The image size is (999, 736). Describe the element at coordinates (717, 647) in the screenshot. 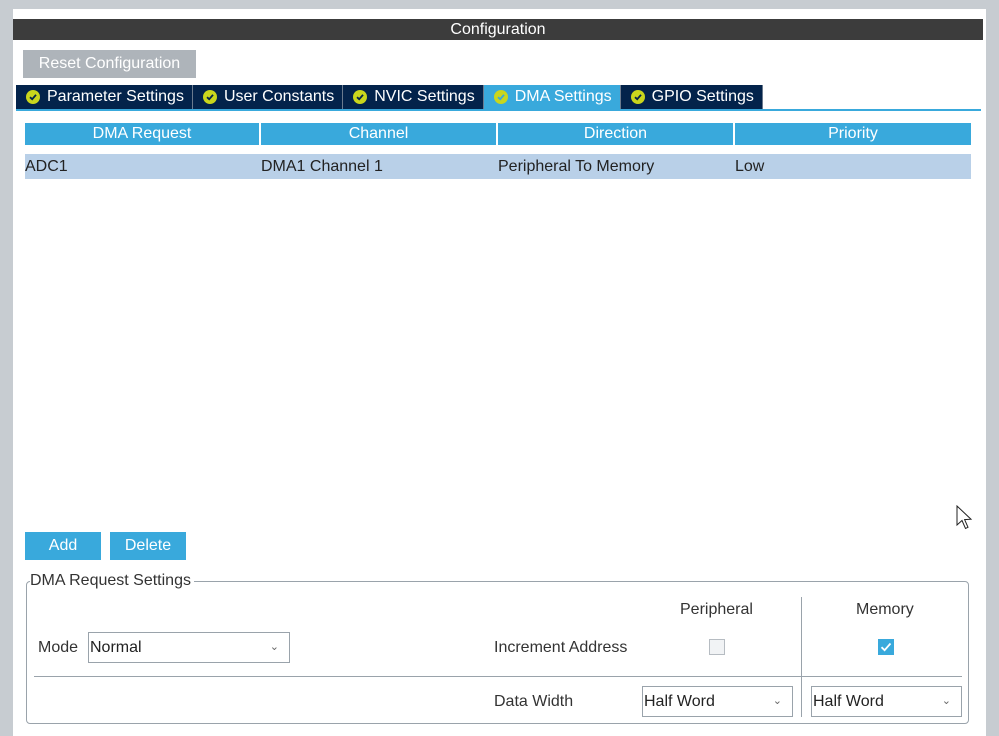

I see `peripheral-increment-checkbox` at that location.